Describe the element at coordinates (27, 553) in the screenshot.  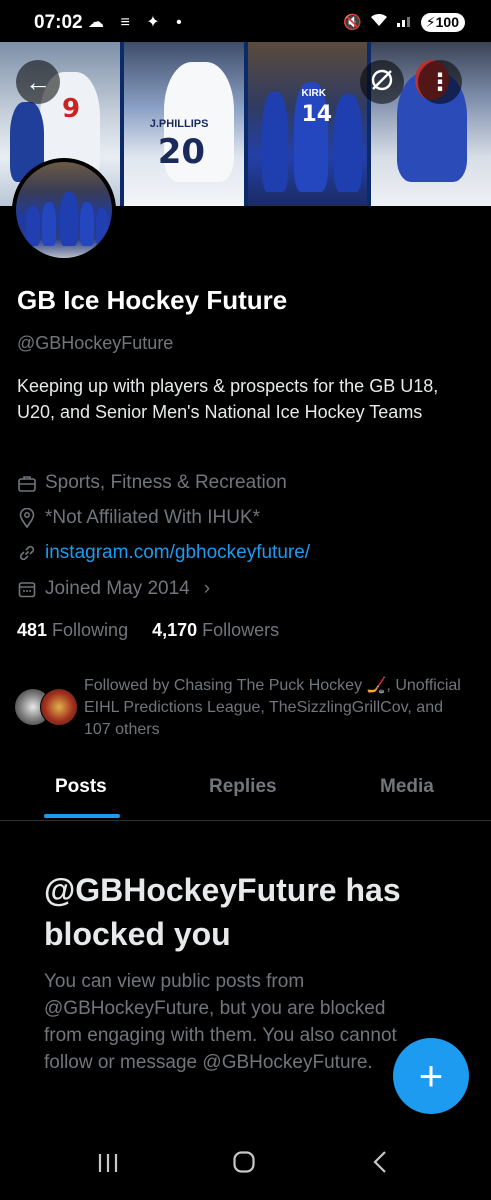
I see `link-icon` at that location.